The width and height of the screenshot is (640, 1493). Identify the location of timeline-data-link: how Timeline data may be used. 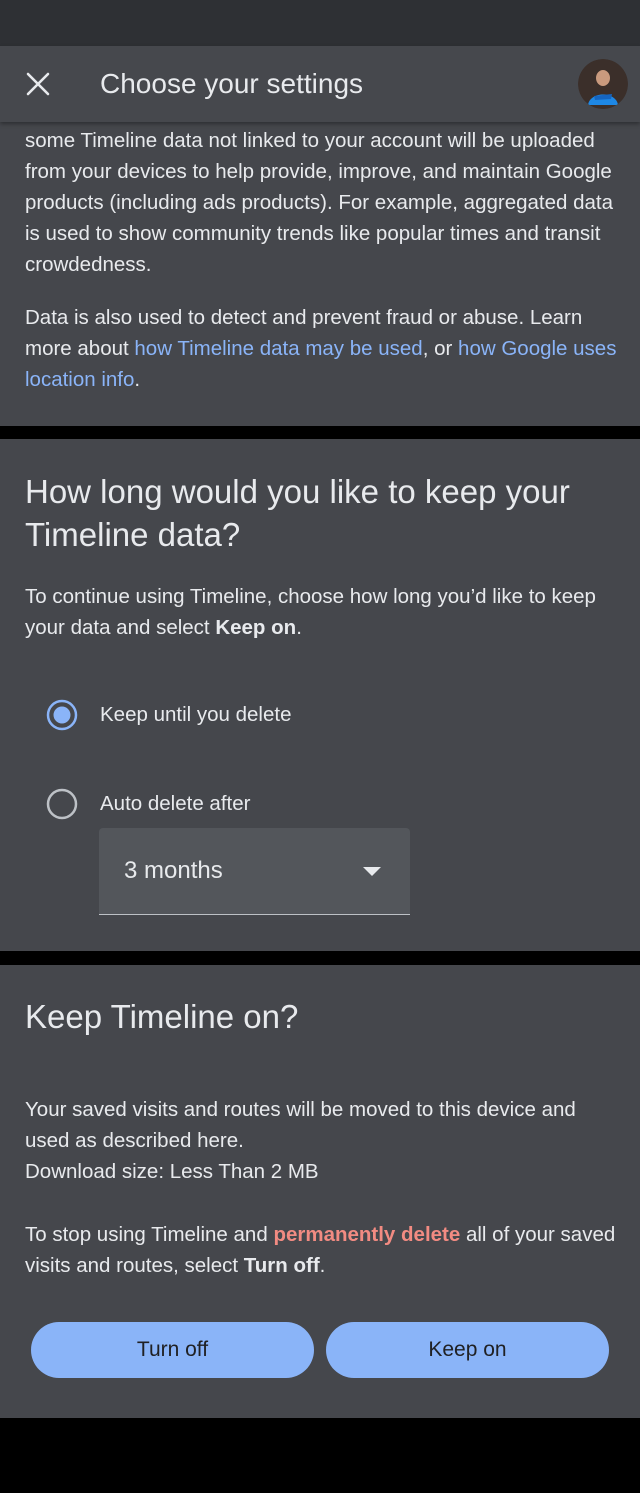
(278, 348).